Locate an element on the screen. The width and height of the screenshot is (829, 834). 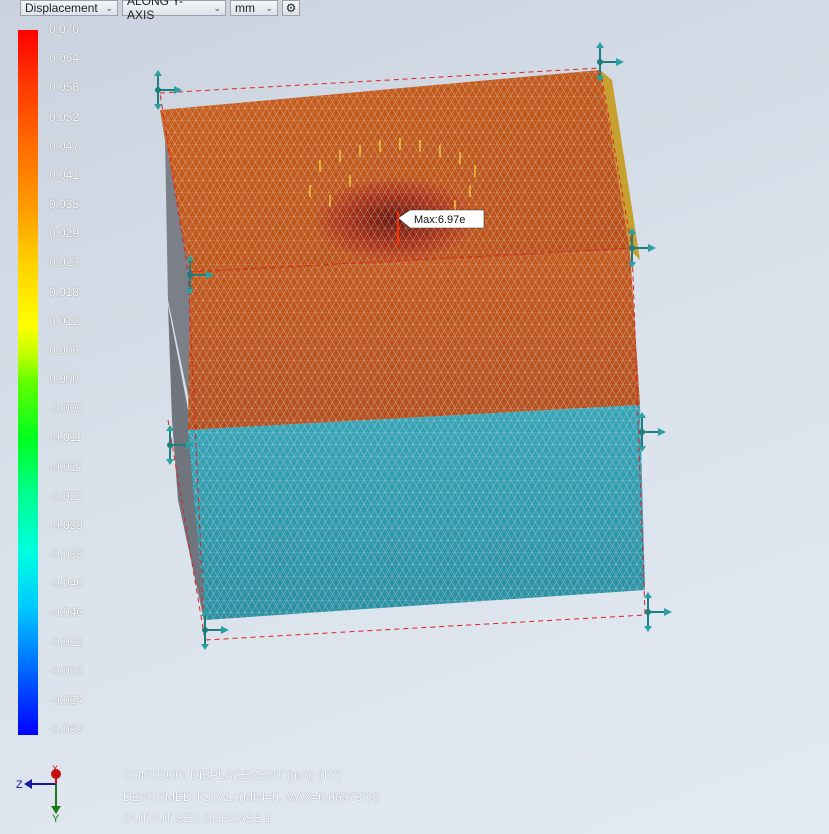
output-set-info: OUTPUT SET: SUBCASE 1 is located at coordinates (197, 818).